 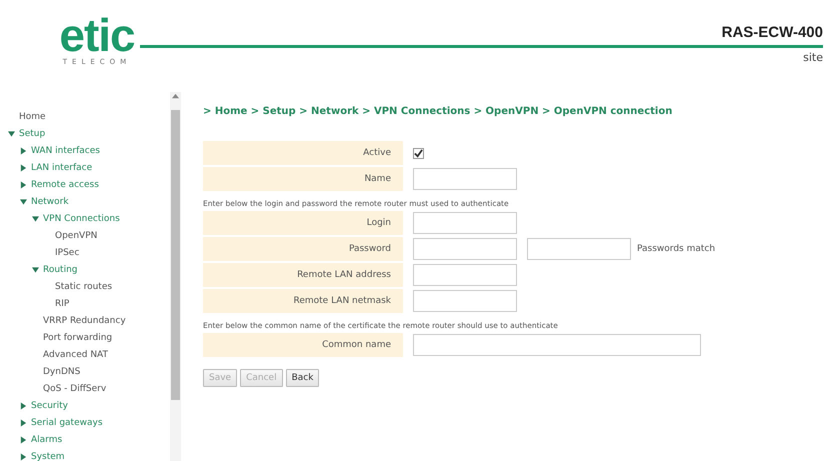 I want to click on active-checkbox, so click(x=418, y=153).